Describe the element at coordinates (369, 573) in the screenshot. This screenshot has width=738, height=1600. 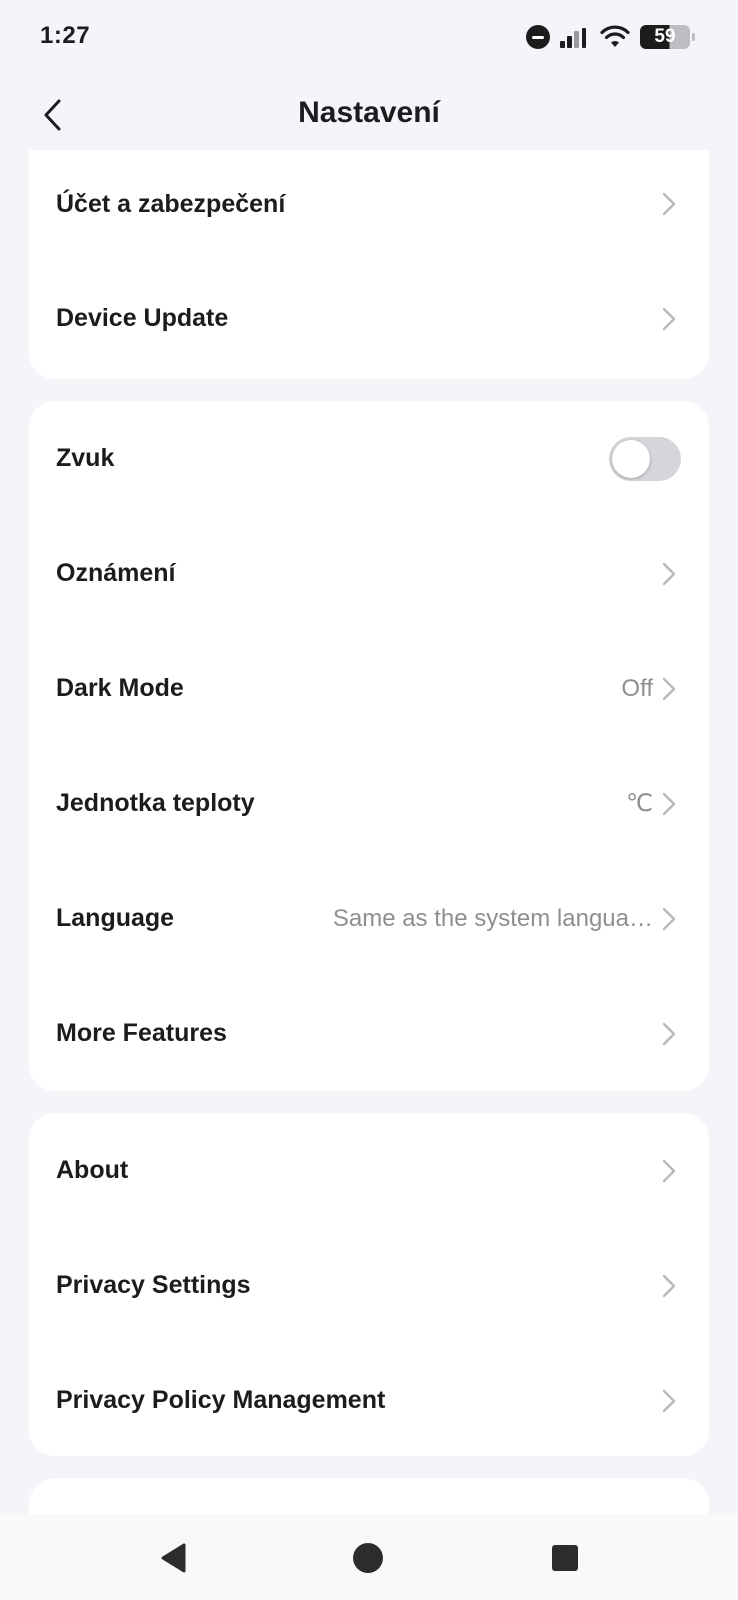
I see `settings-row-notifications: Oznámení` at that location.